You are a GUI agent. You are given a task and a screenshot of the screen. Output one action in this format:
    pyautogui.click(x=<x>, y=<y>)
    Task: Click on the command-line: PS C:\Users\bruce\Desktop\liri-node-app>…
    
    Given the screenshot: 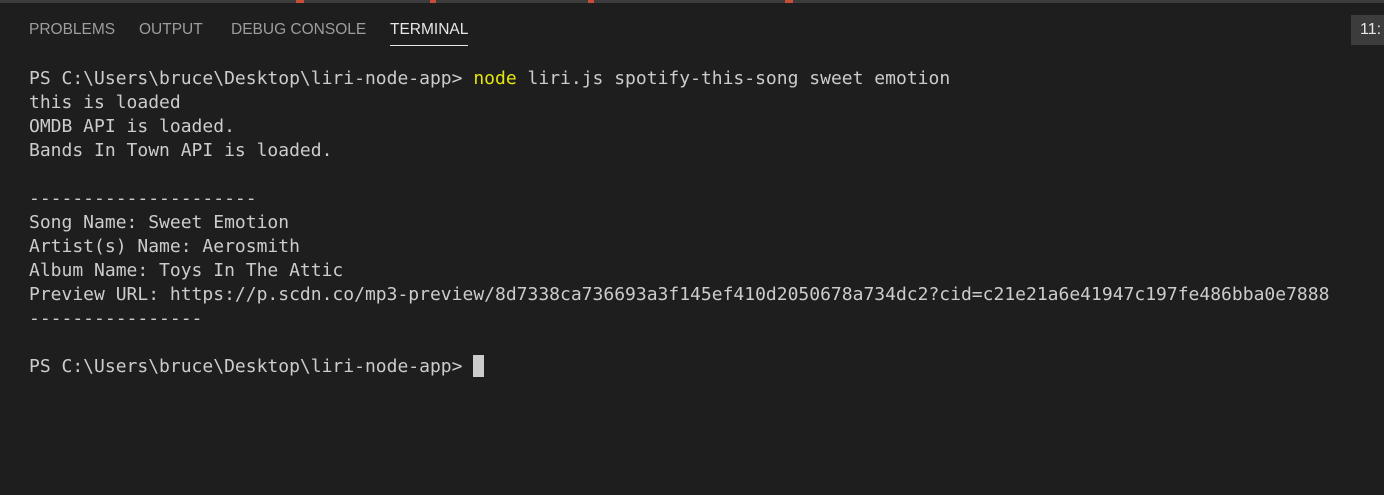 What is the action you would take?
    pyautogui.click(x=701, y=79)
    